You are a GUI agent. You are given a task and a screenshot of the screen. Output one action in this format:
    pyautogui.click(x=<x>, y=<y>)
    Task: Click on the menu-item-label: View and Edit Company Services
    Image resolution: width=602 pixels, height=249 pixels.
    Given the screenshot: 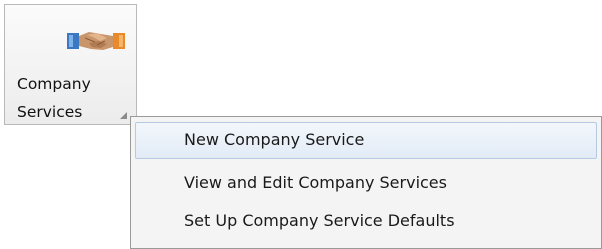 What is the action you would take?
    pyautogui.click(x=315, y=182)
    